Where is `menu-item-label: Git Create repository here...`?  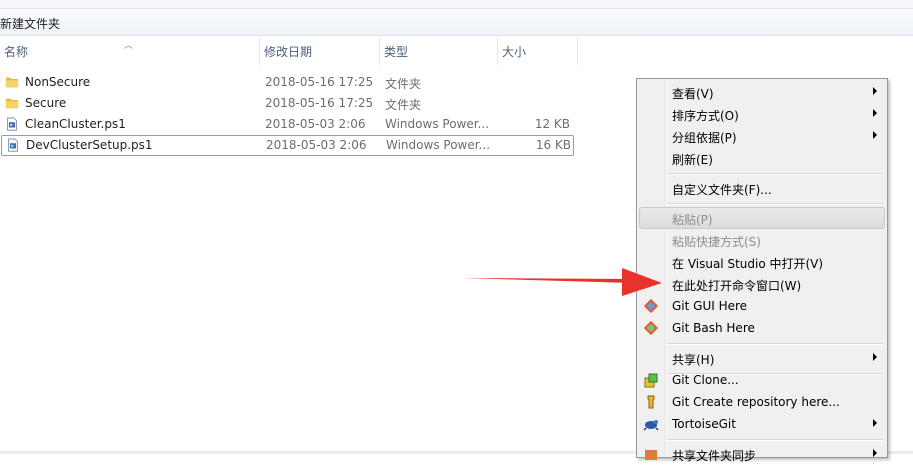
menu-item-label: Git Create repository here... is located at coordinates (756, 402).